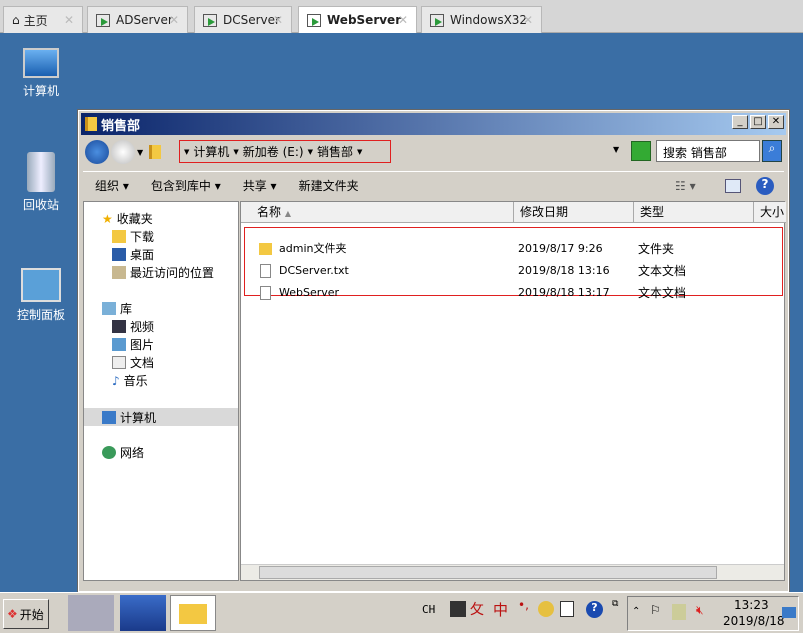 Image resolution: width=803 pixels, height=633 pixels. What do you see at coordinates (433, 185) in the screenshot?
I see `command-bar: 组织 ▾ 包含到库中 ▾ 共享 ▾ 新建文件夹 ☷ ▾ ?` at bounding box center [433, 185].